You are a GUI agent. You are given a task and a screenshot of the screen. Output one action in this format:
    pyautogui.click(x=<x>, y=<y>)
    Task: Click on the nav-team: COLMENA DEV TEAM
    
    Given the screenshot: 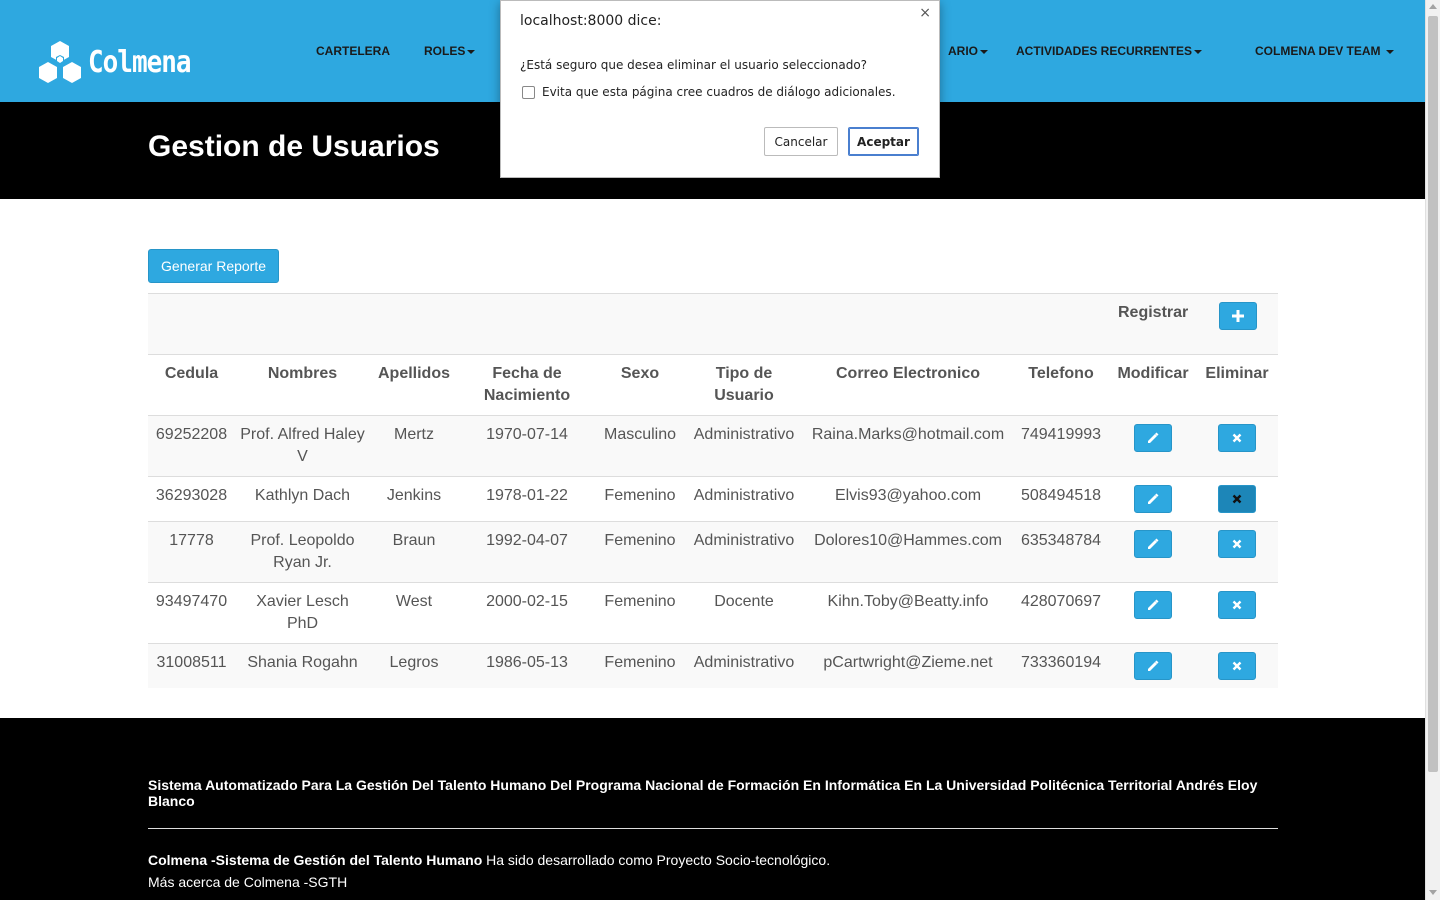 What is the action you would take?
    pyautogui.click(x=1324, y=51)
    